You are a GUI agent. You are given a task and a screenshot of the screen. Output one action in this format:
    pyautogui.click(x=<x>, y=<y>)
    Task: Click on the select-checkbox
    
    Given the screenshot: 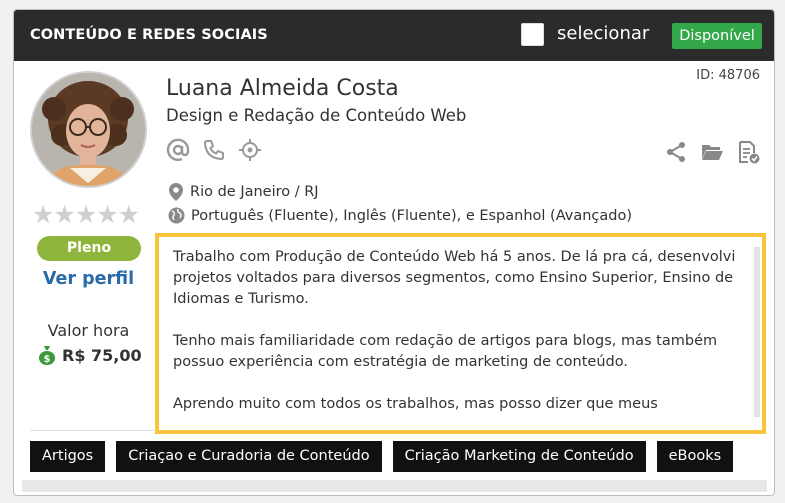 What is the action you would take?
    pyautogui.click(x=532, y=34)
    